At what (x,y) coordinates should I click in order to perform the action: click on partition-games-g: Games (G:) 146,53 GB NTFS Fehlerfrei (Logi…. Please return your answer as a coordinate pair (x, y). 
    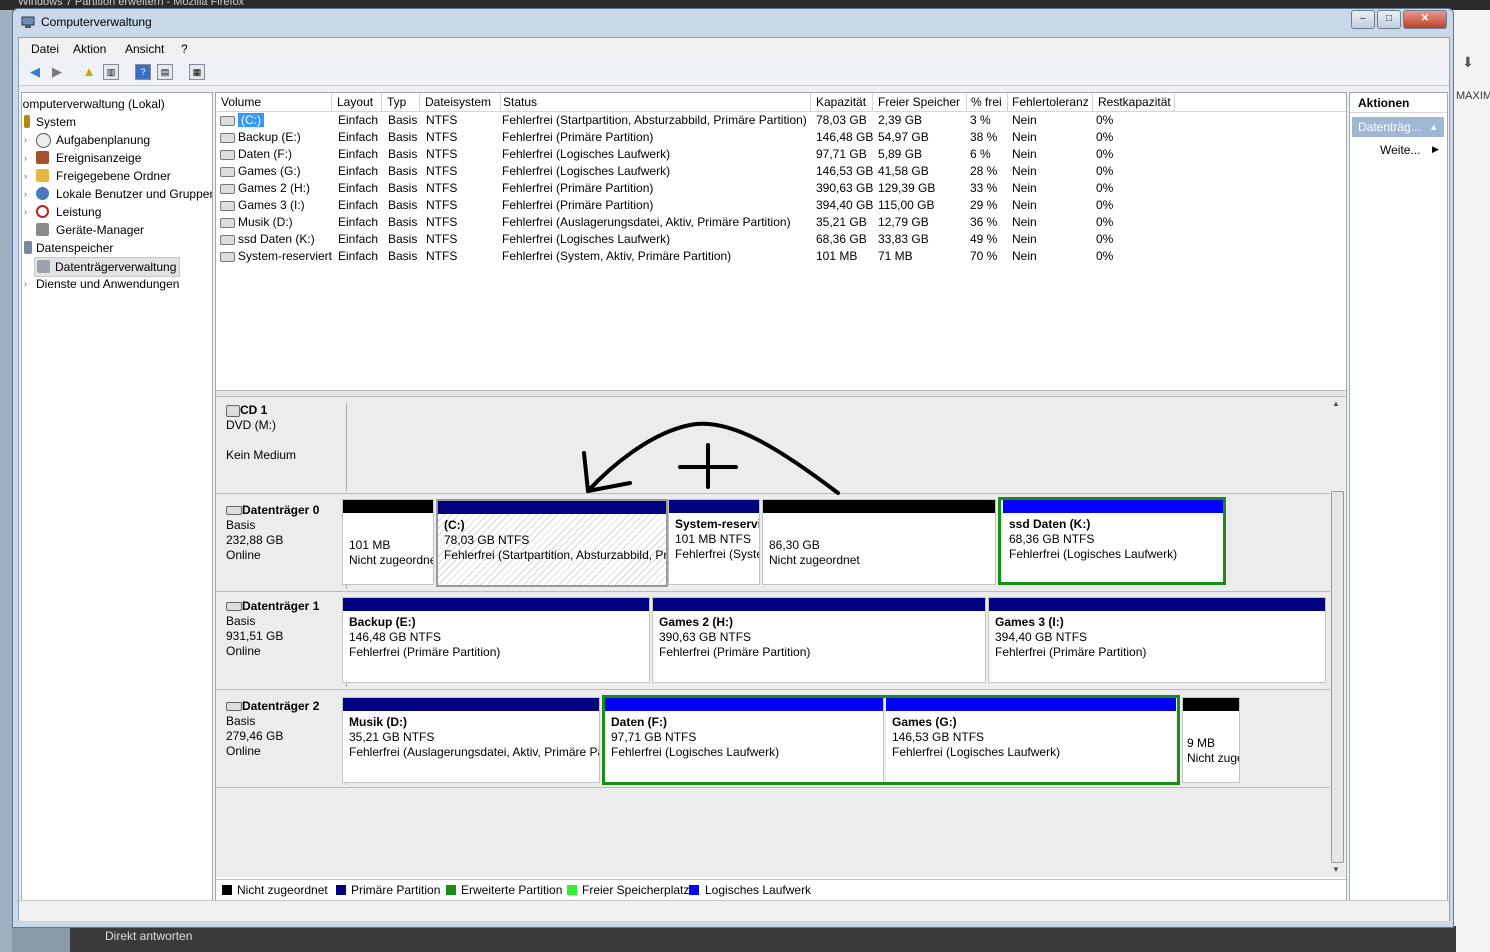
    Looking at the image, I should click on (1031, 740).